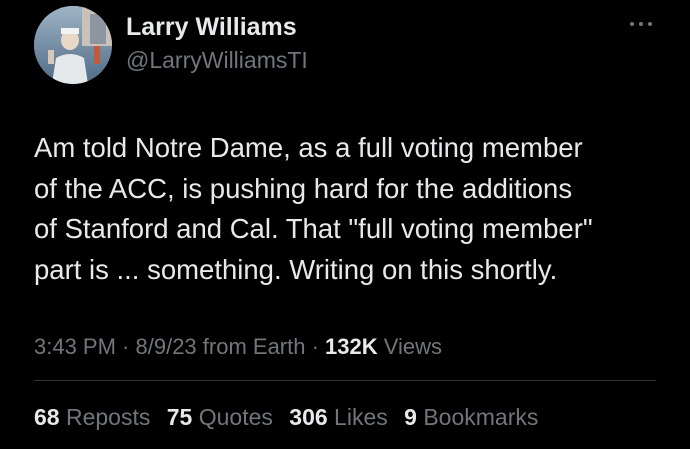 The width and height of the screenshot is (690, 449). I want to click on reposts-label: Reposts, so click(105, 417).